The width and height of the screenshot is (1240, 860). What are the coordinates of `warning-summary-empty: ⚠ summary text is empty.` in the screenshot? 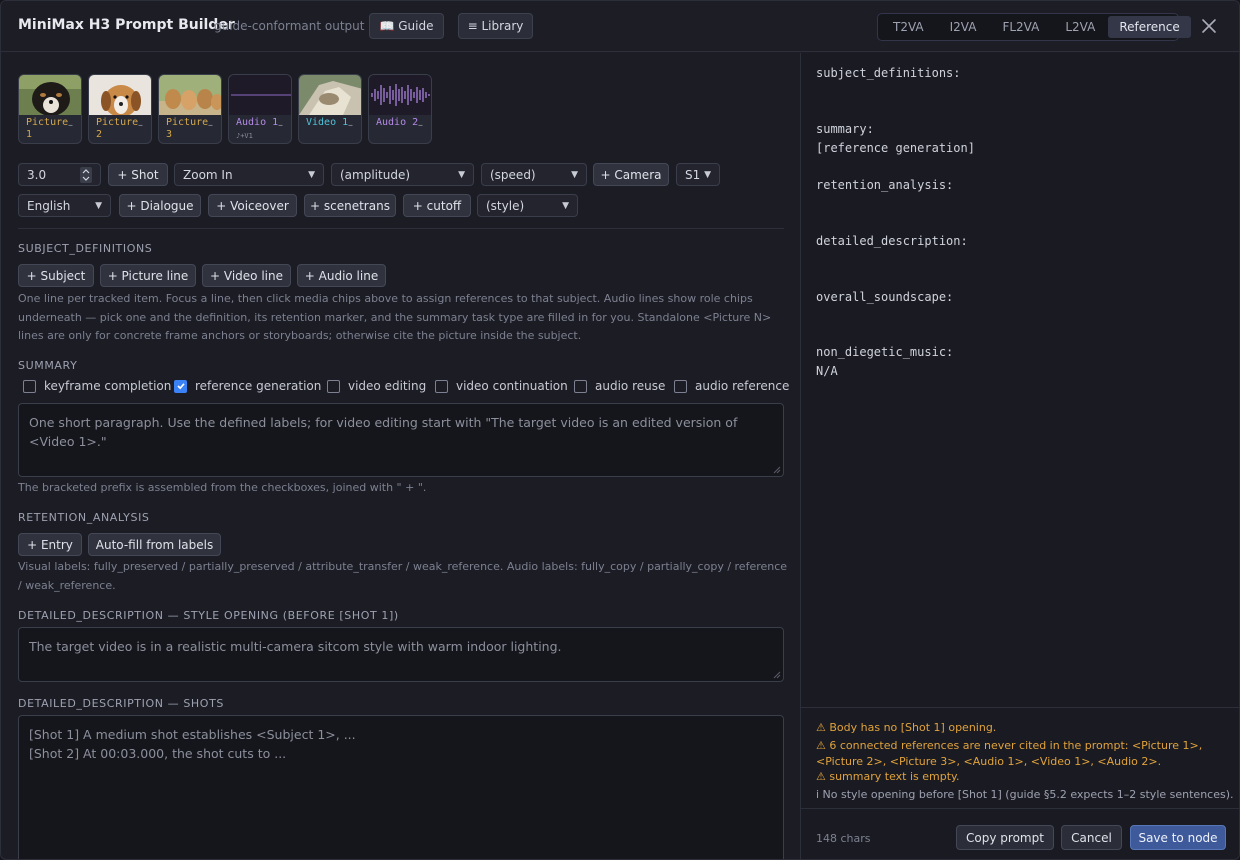 It's located at (888, 776).